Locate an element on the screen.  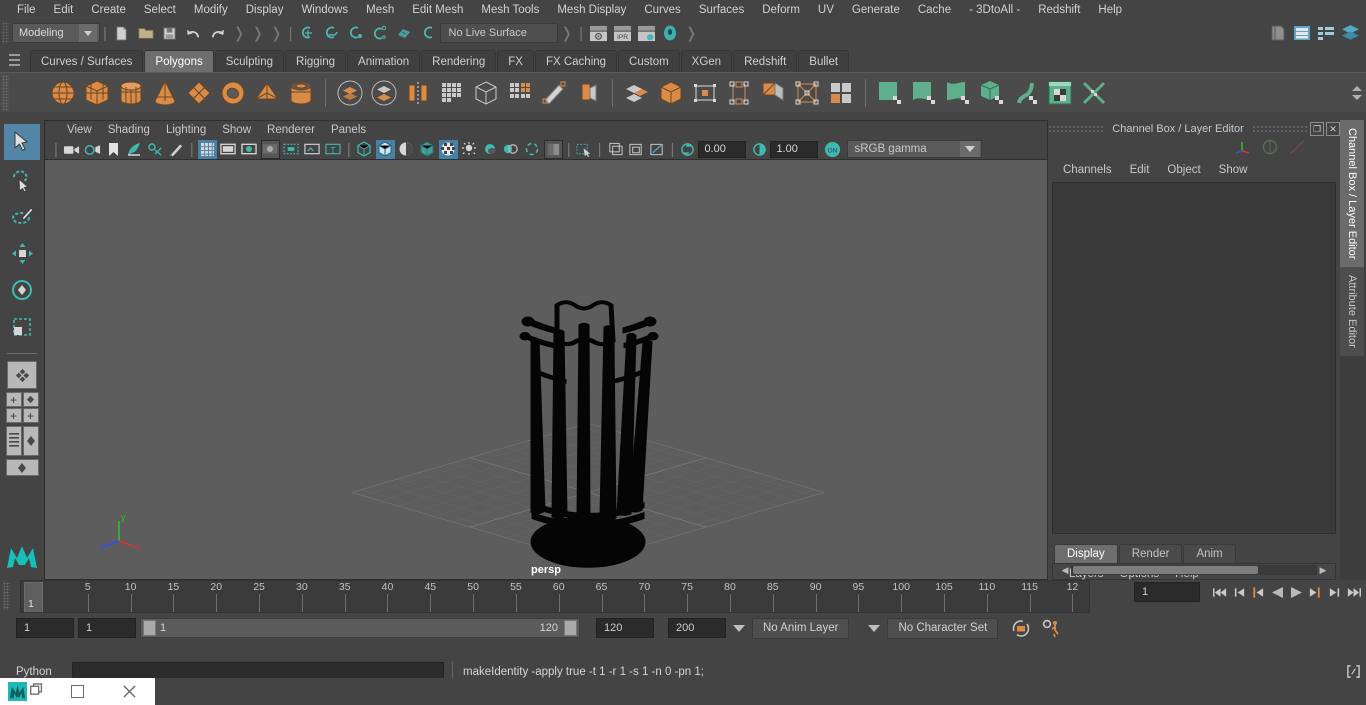
exposure-field: 0.00 is located at coordinates (722, 149).